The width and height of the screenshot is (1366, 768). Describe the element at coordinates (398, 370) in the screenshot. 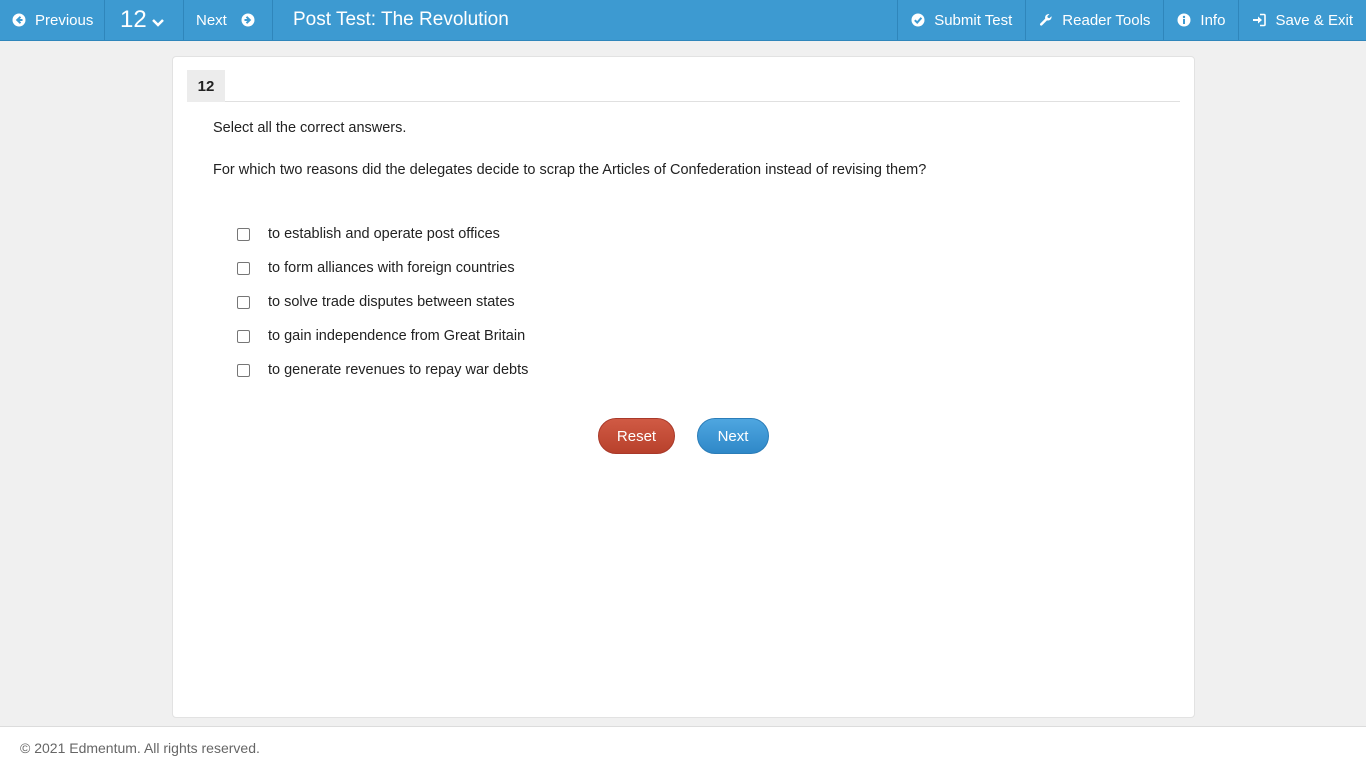

I see `answer-label: to generate revenues to repay war debts` at that location.